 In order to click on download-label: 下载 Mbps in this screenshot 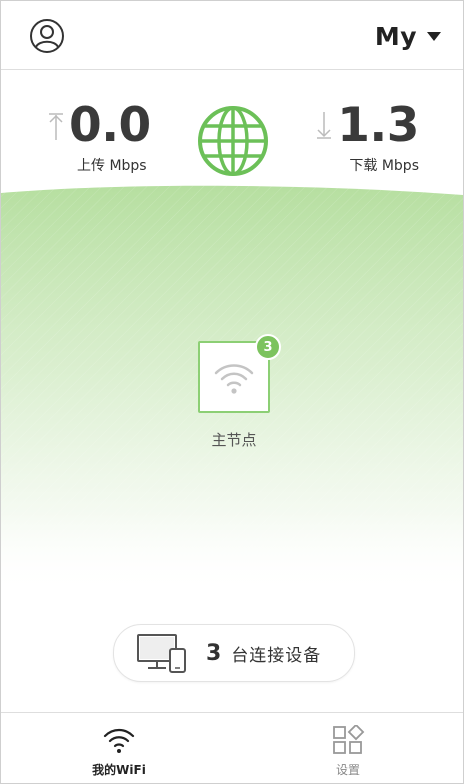, I will do `click(384, 166)`.